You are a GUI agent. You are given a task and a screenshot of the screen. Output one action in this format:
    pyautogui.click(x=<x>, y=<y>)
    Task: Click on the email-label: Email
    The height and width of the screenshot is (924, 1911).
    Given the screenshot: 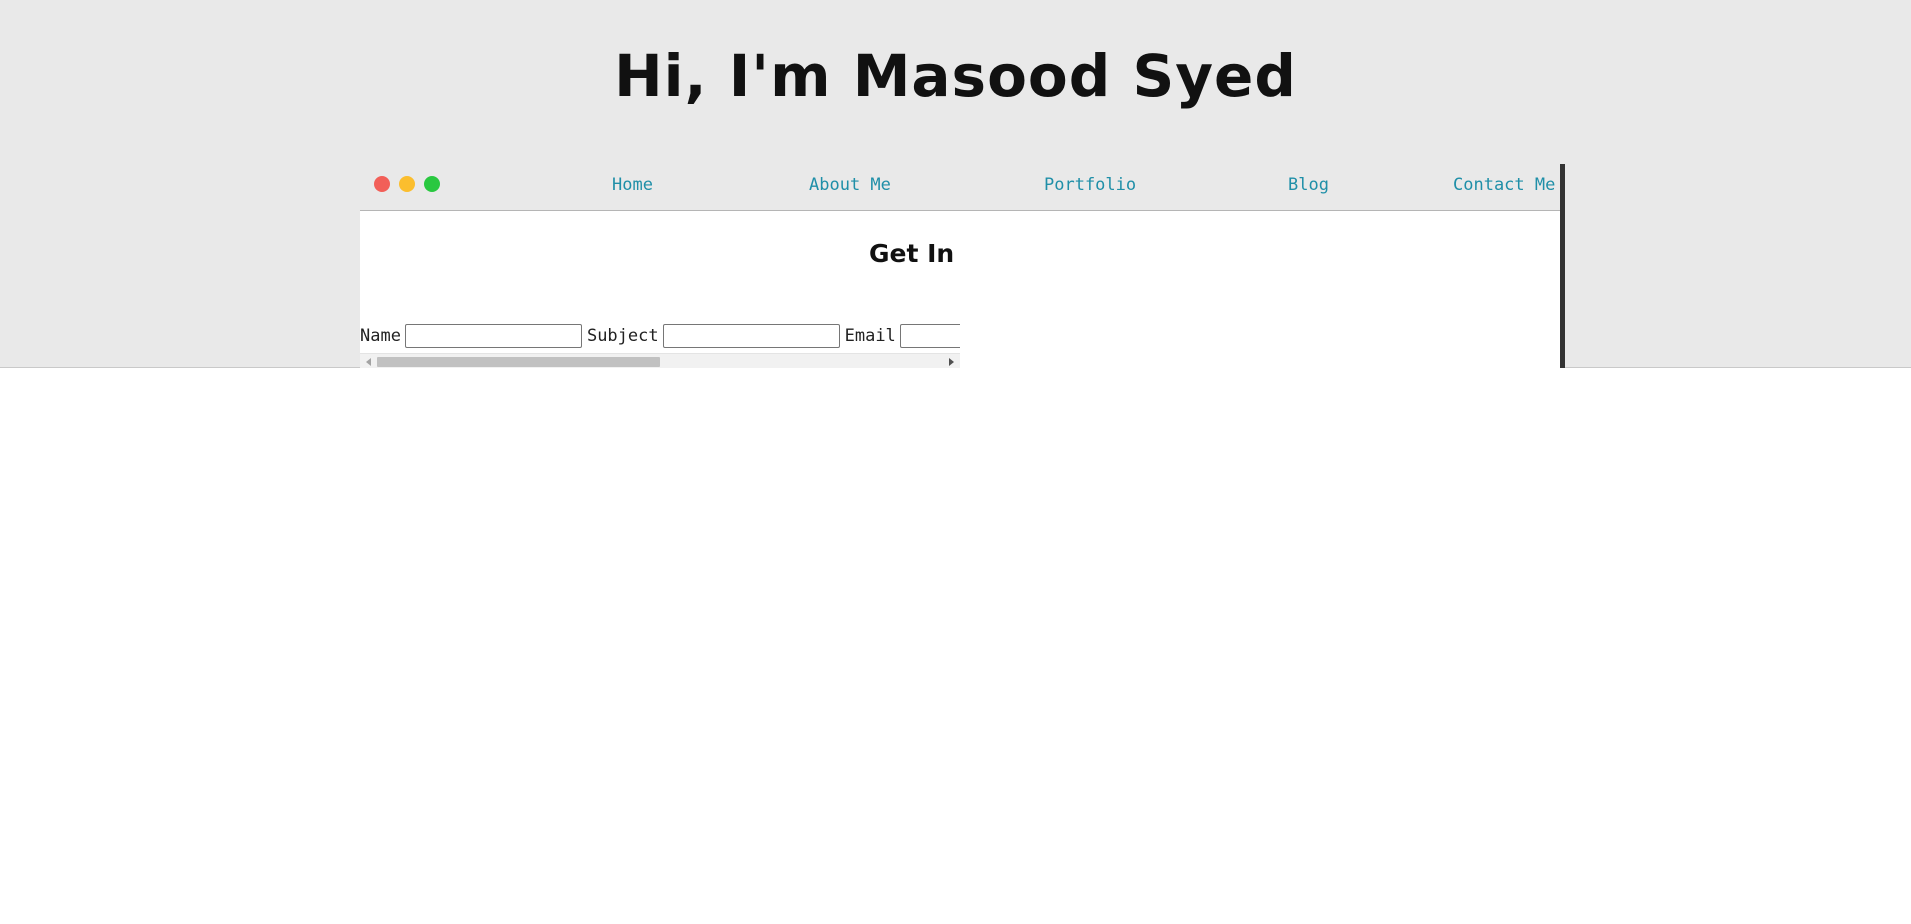 What is the action you would take?
    pyautogui.click(x=870, y=336)
    